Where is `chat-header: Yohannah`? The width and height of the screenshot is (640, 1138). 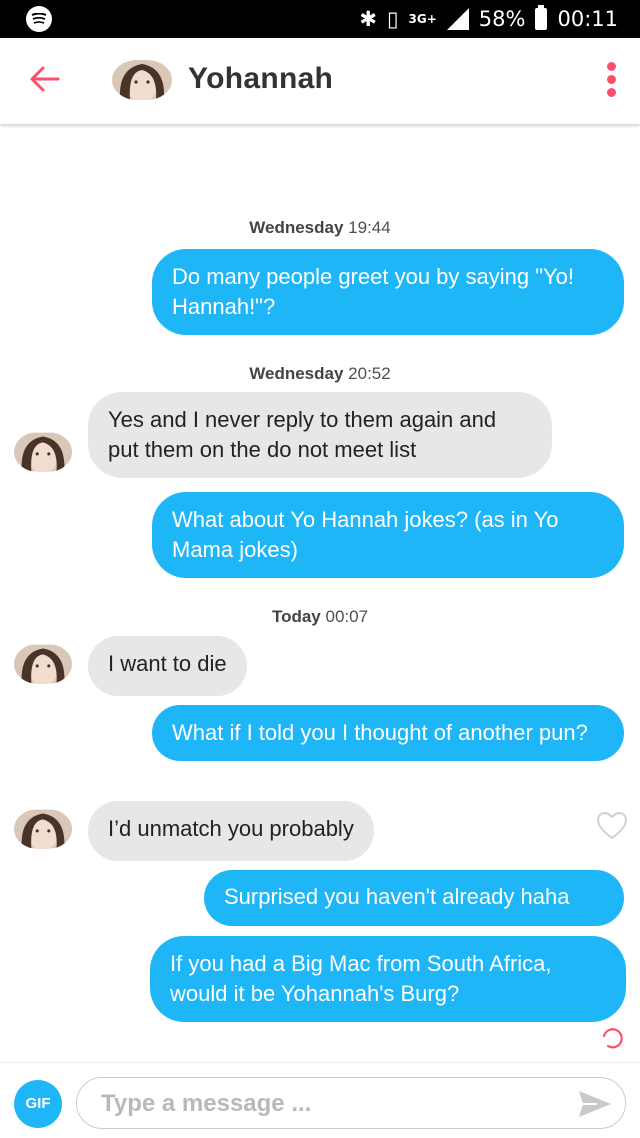
chat-header: Yohannah is located at coordinates (320, 81).